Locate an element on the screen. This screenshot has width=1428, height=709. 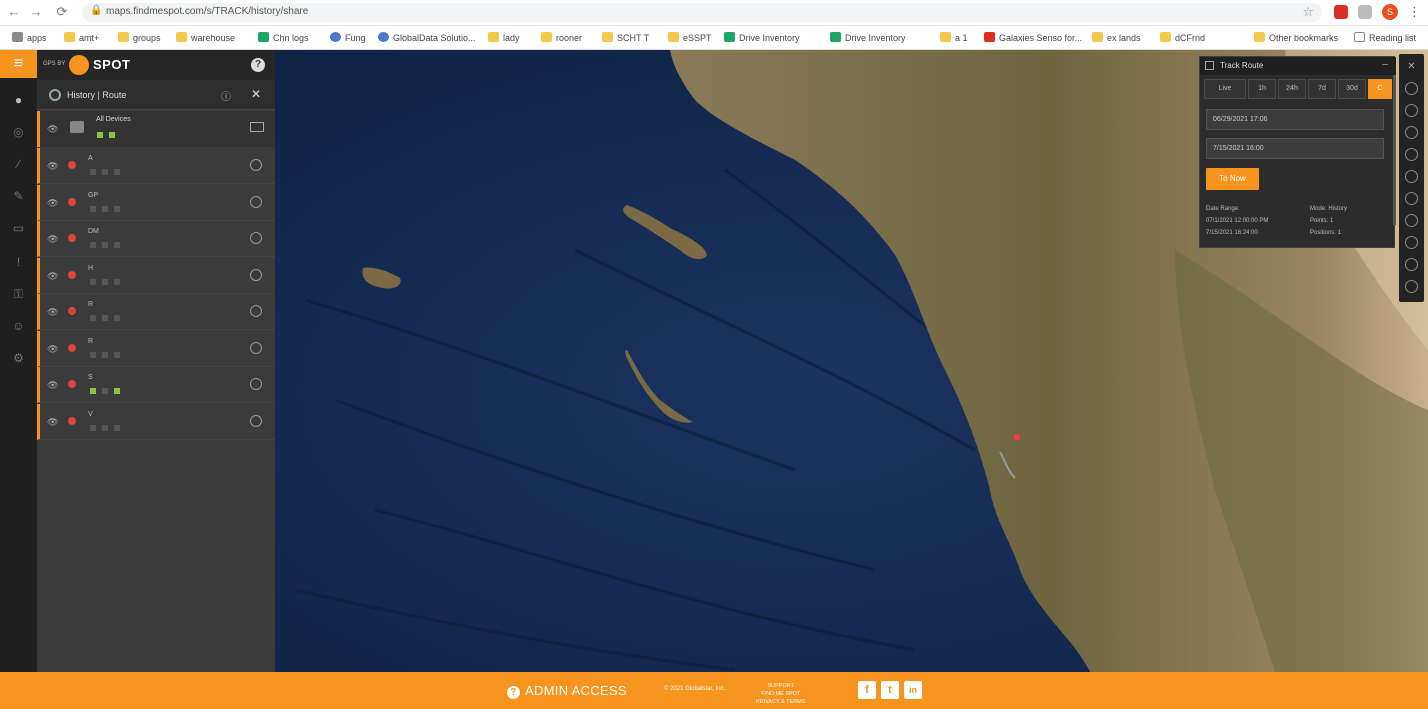
device-row: 👁 DM is located at coordinates (156, 239).